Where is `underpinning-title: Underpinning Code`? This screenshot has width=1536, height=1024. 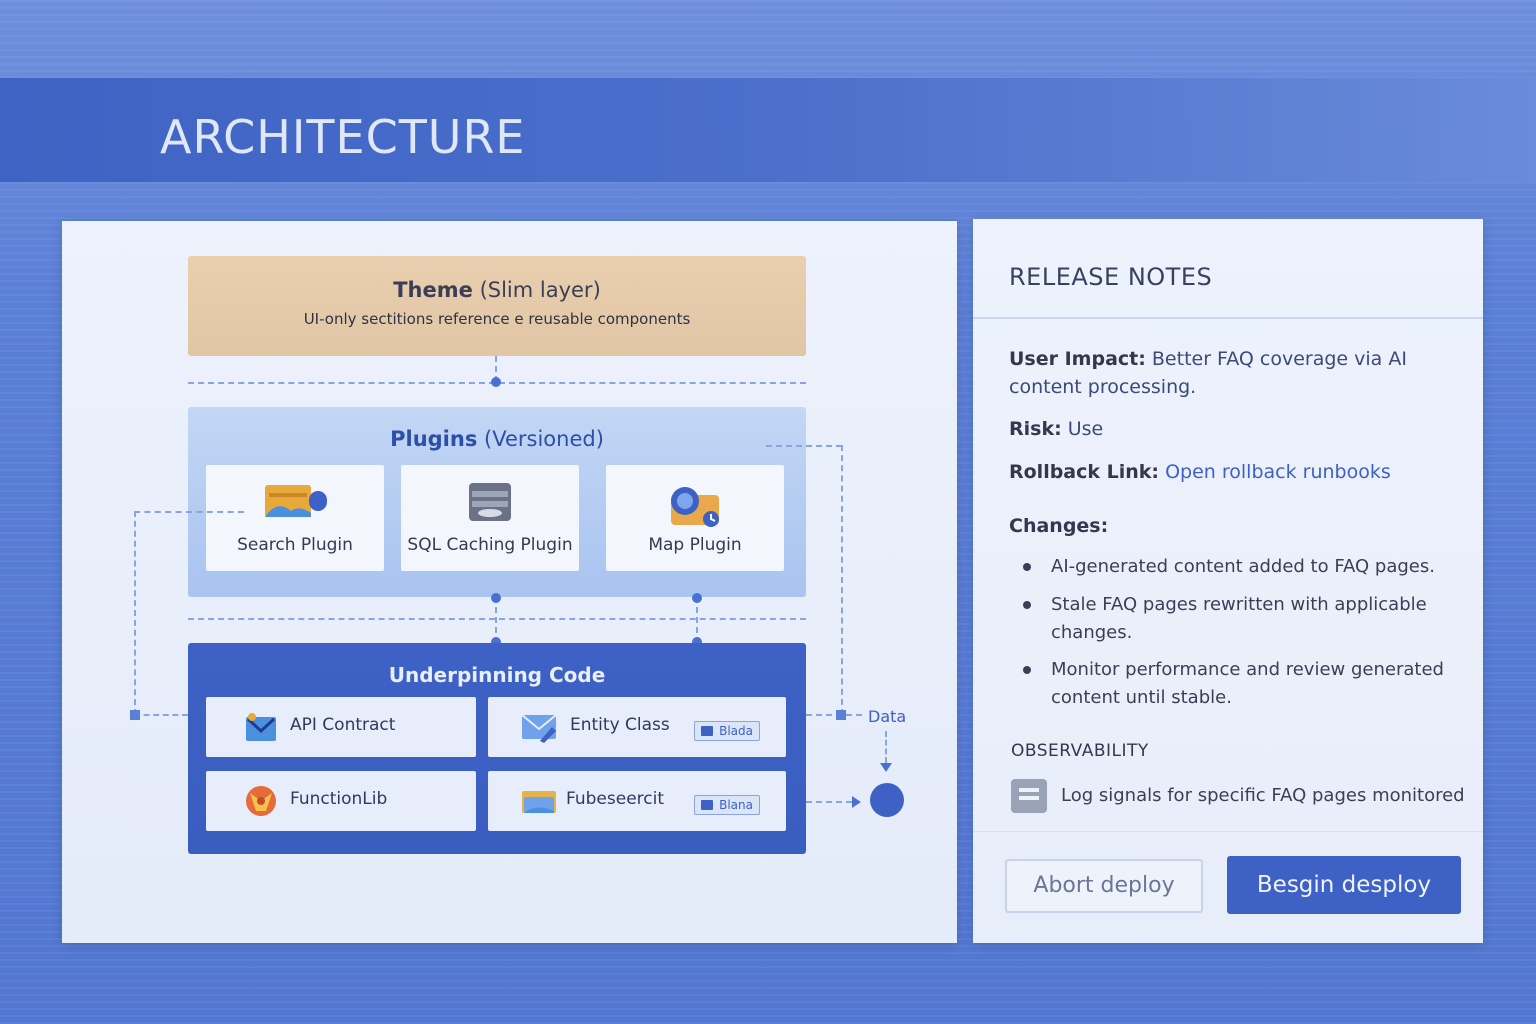 underpinning-title: Underpinning Code is located at coordinates (497, 675).